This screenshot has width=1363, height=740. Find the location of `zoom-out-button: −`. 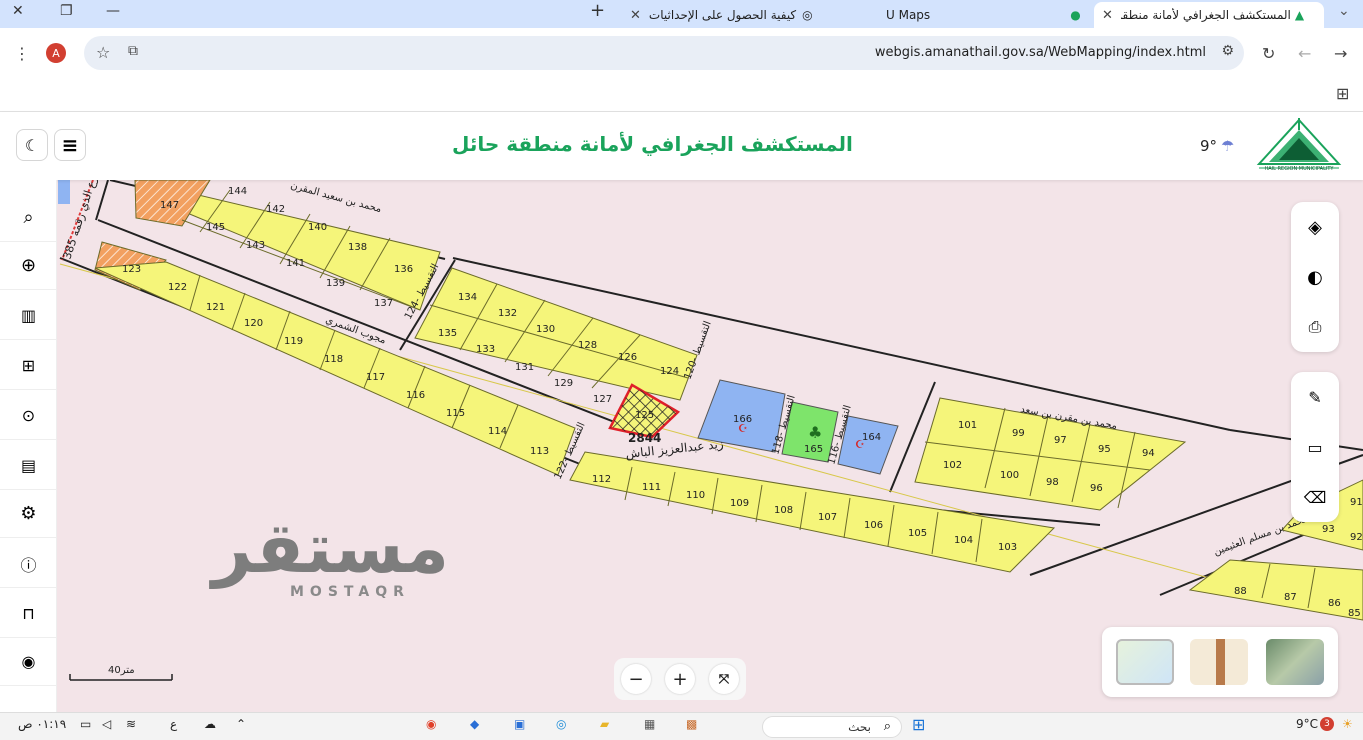

zoom-out-button: − is located at coordinates (636, 679).